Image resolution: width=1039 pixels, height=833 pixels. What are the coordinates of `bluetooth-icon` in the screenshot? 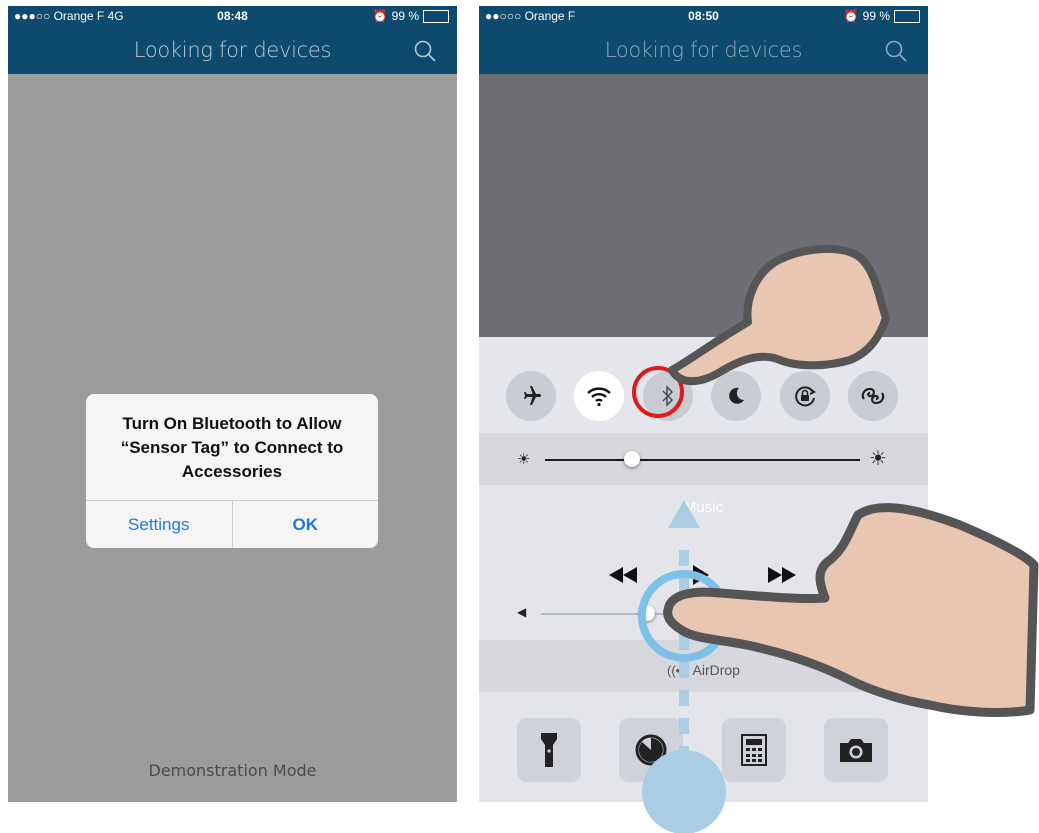 It's located at (667, 396).